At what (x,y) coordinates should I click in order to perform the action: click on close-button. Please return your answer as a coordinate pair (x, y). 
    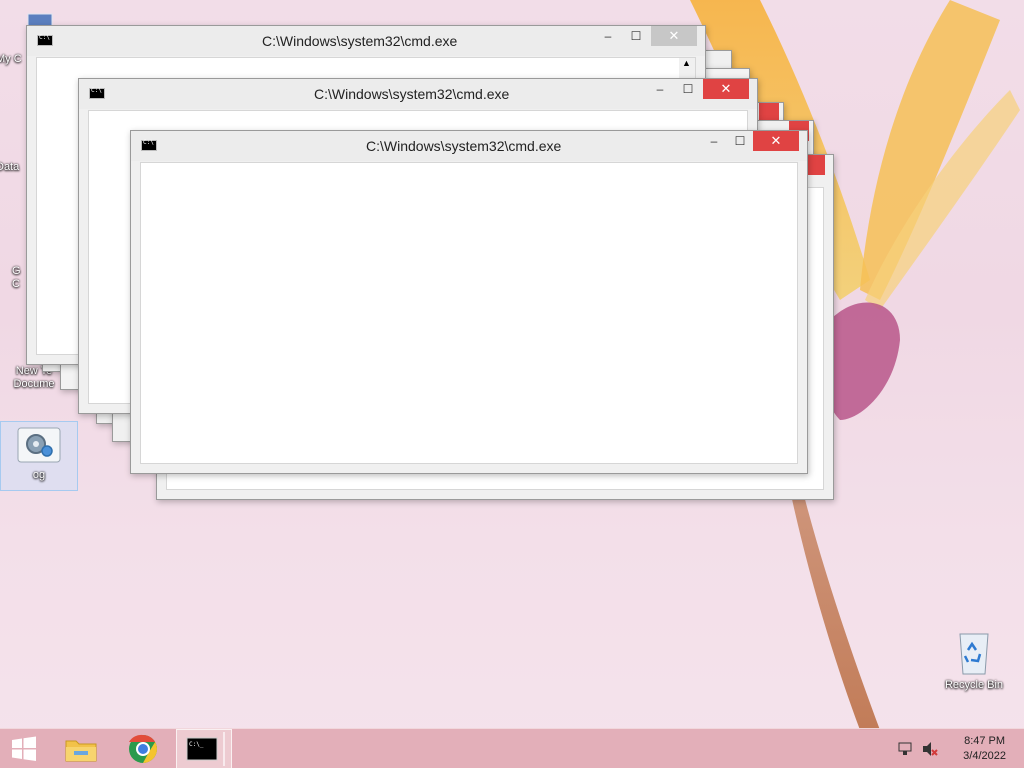
    Looking at the image, I should click on (816, 165).